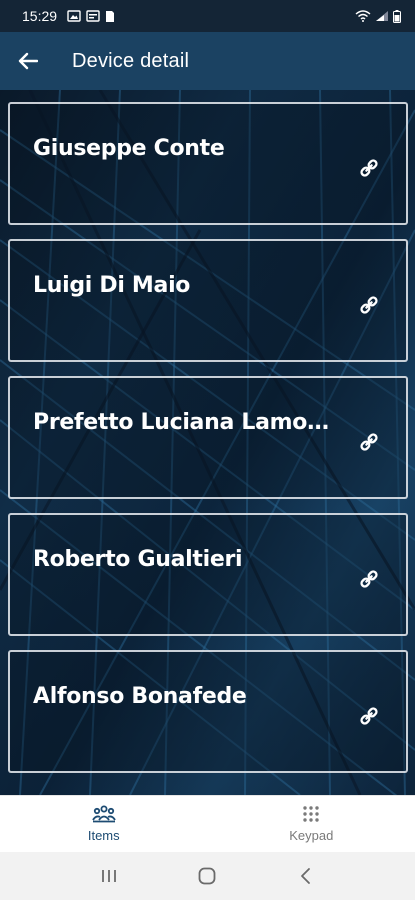 The height and width of the screenshot is (900, 415). Describe the element at coordinates (397, 16) in the screenshot. I see `battery-icon` at that location.